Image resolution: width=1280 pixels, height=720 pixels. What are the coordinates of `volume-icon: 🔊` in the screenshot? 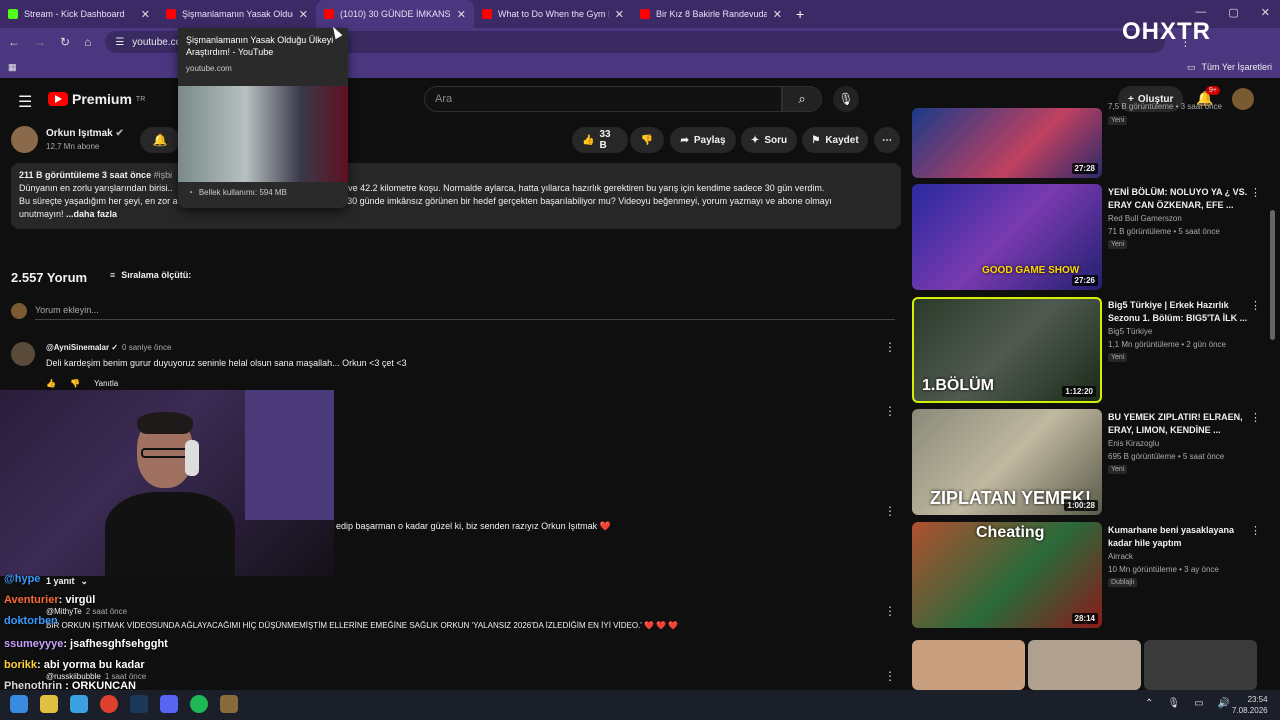 It's located at (1224, 703).